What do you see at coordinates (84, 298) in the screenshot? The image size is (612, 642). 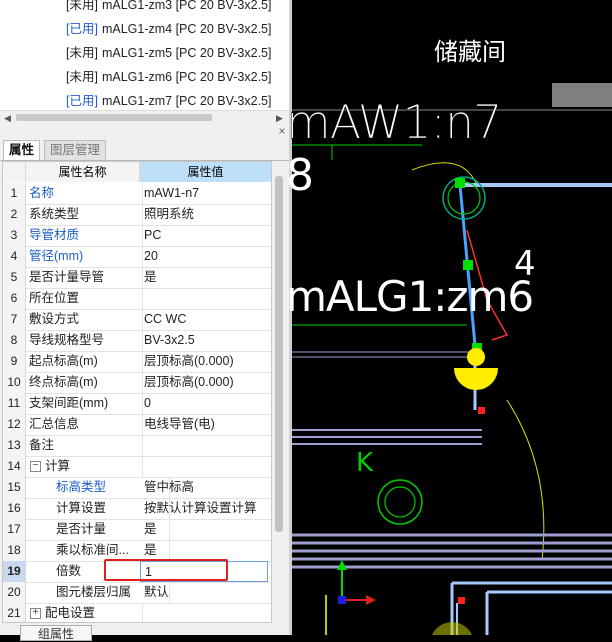 I see `property-name: 所在位置` at bounding box center [84, 298].